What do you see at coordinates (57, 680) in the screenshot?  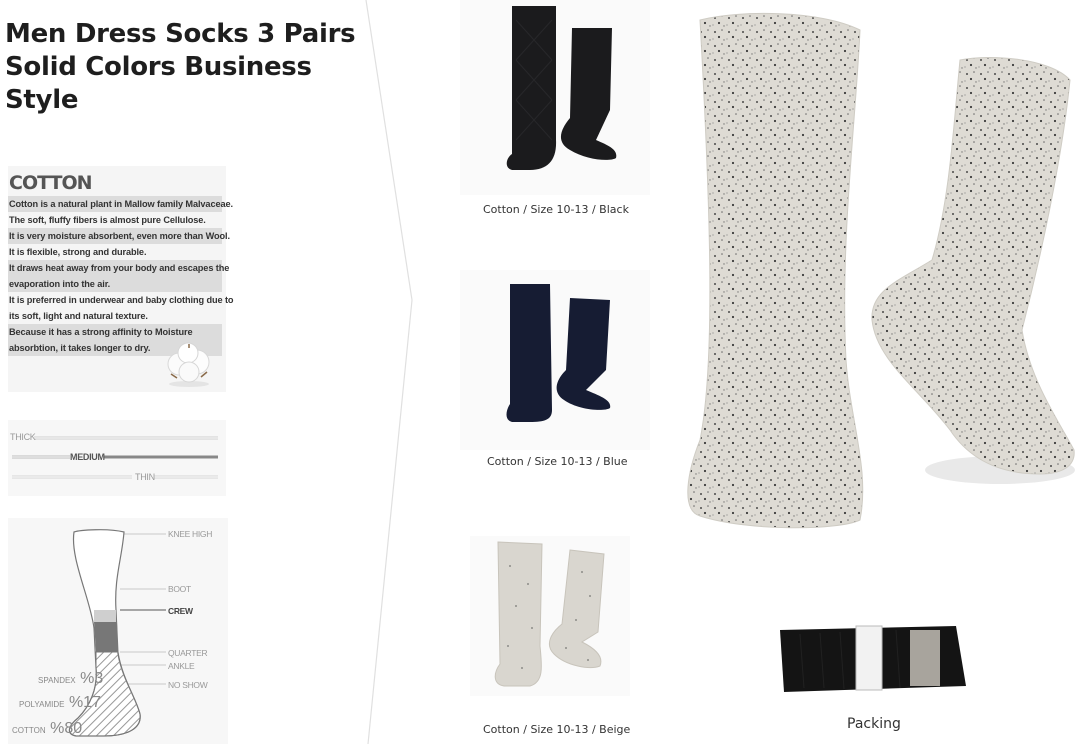 I see `spandex-label: SPANDEX` at bounding box center [57, 680].